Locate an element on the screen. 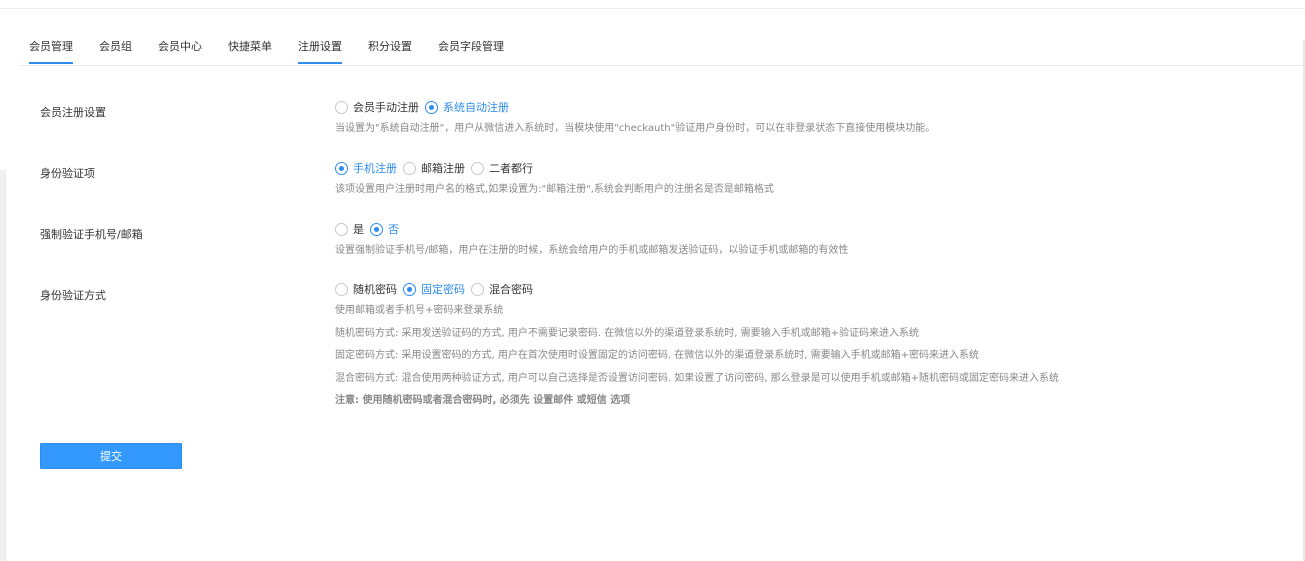 Image resolution: width=1305 pixels, height=561 pixels. tab-register-settings: 注册设置 is located at coordinates (320, 48).